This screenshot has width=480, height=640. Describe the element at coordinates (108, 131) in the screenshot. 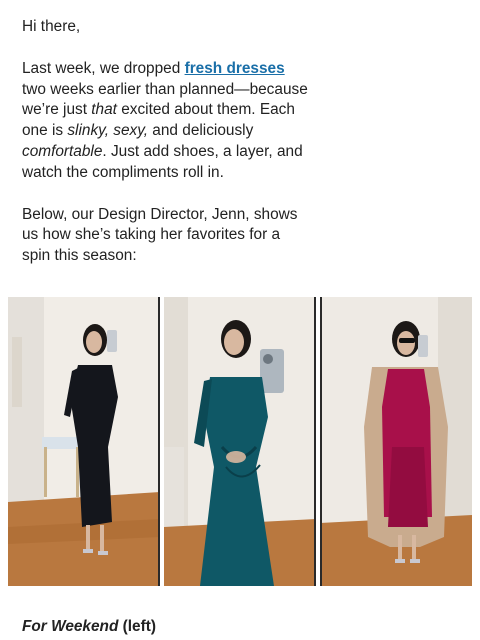

I see `intro-em-slinky: slinky, sexy,` at that location.